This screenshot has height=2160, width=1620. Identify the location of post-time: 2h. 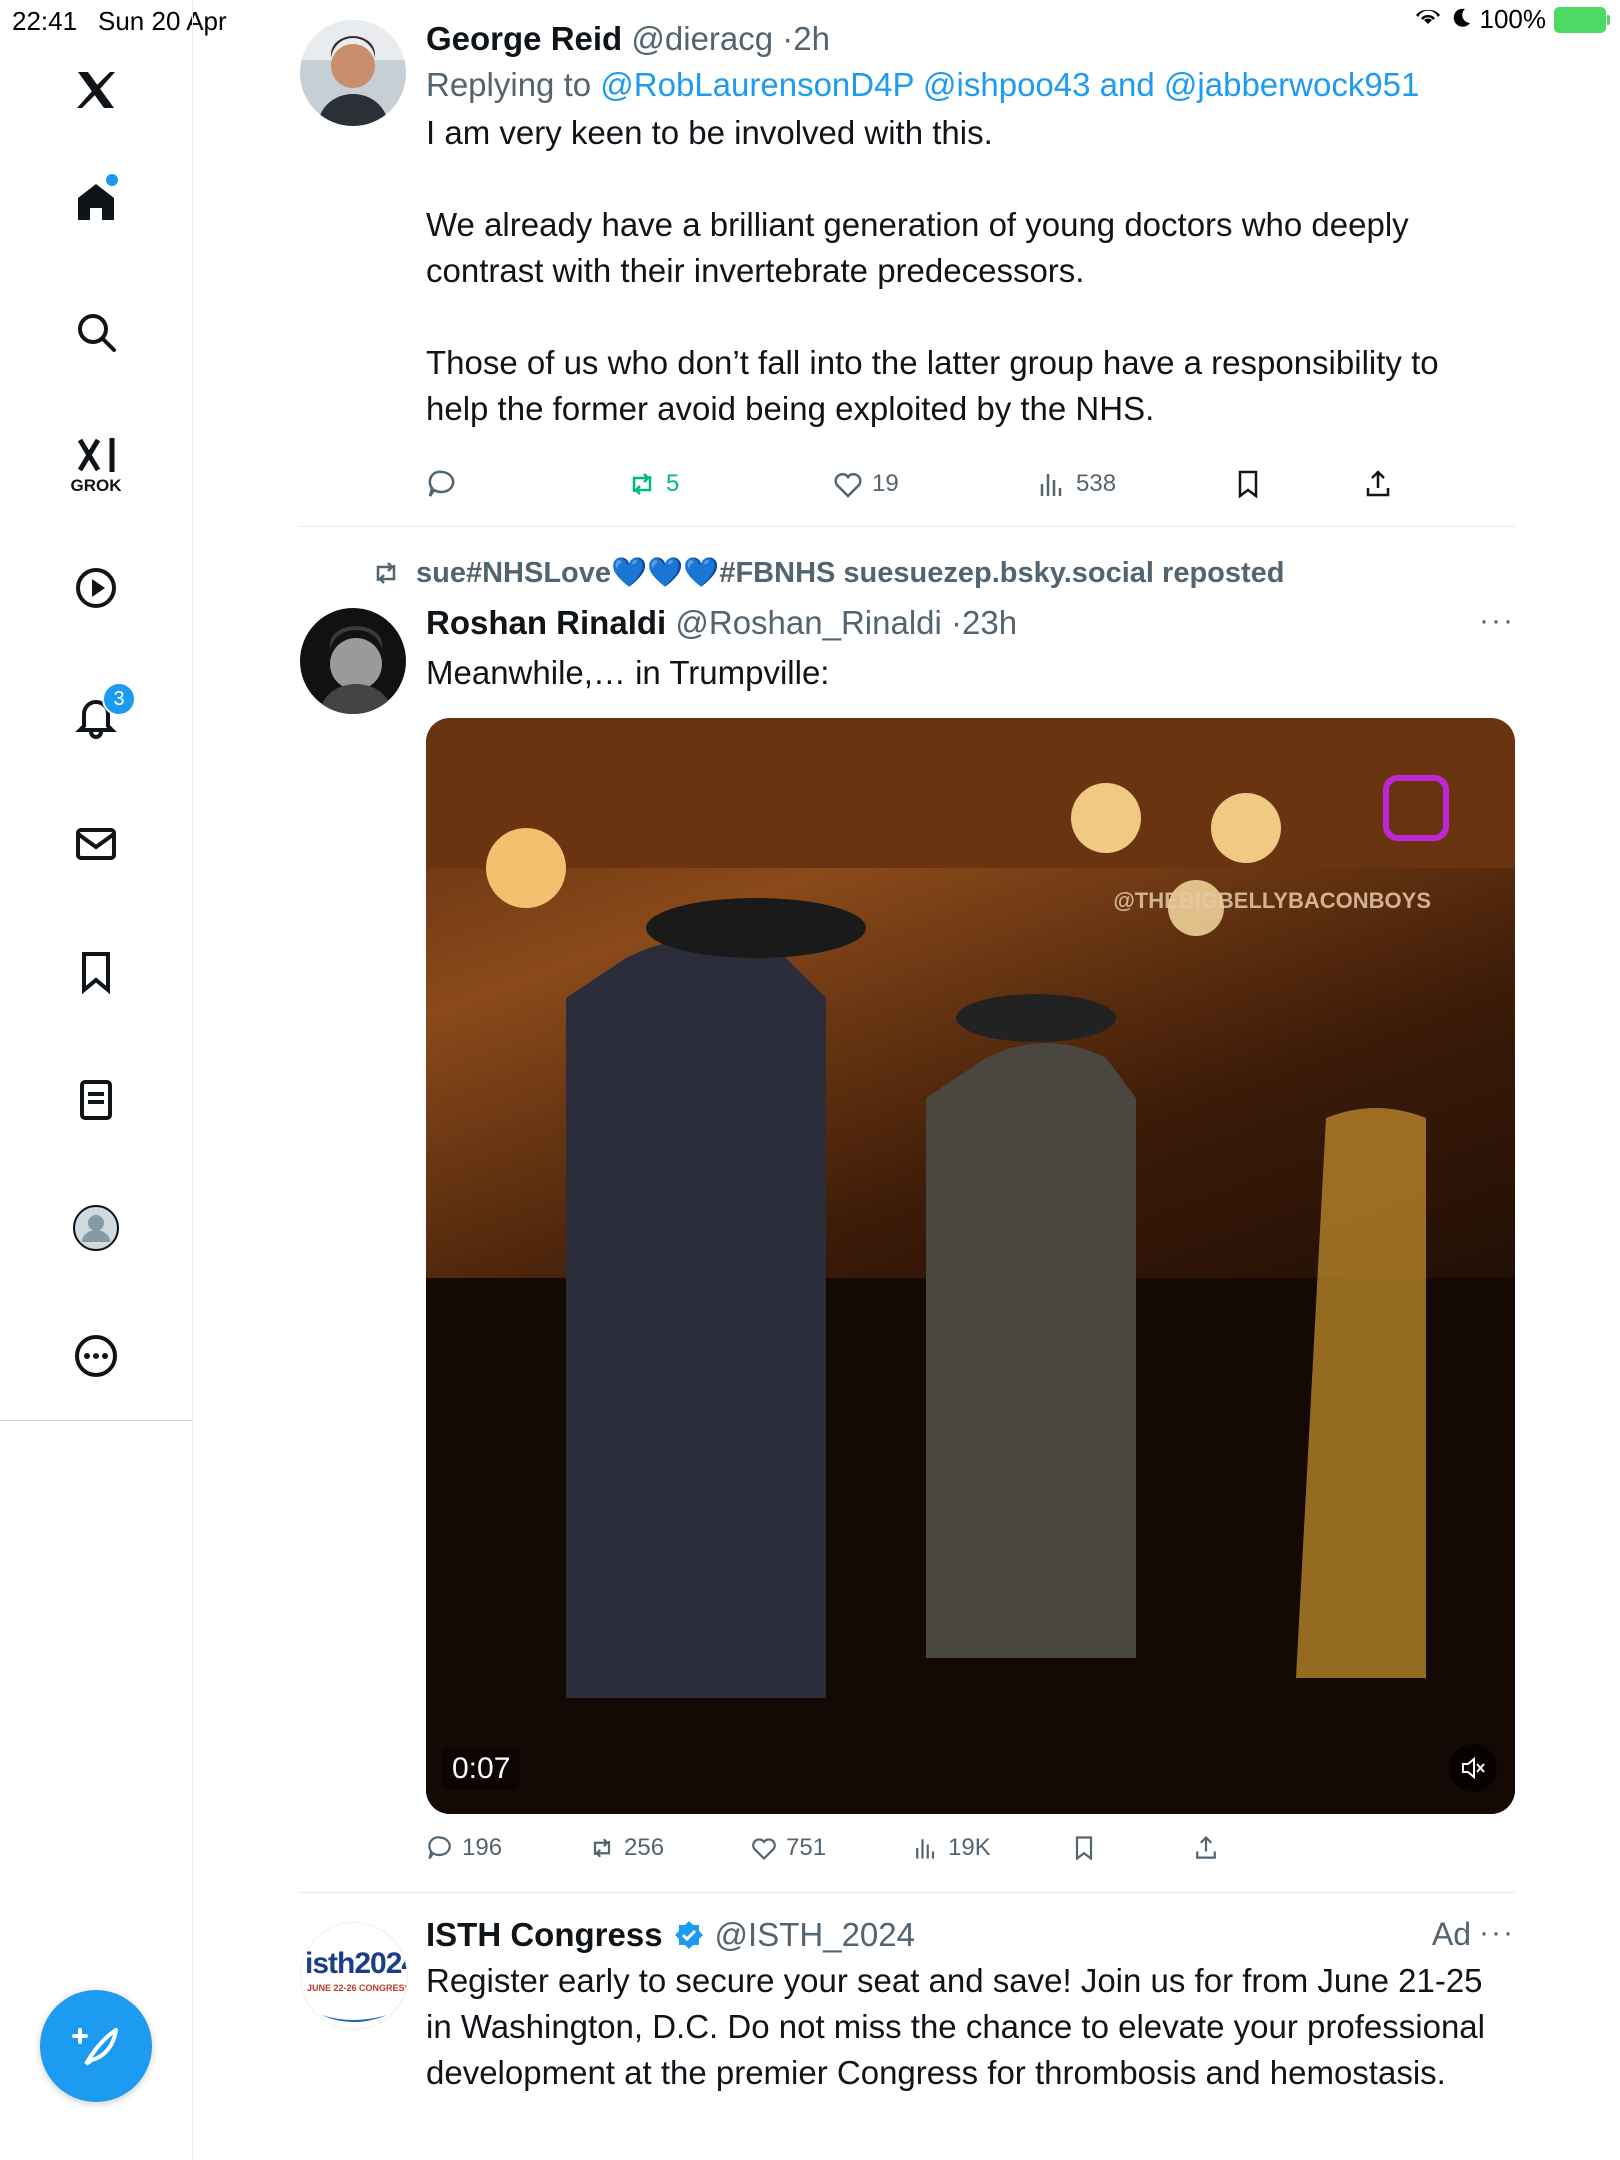
(812, 38).